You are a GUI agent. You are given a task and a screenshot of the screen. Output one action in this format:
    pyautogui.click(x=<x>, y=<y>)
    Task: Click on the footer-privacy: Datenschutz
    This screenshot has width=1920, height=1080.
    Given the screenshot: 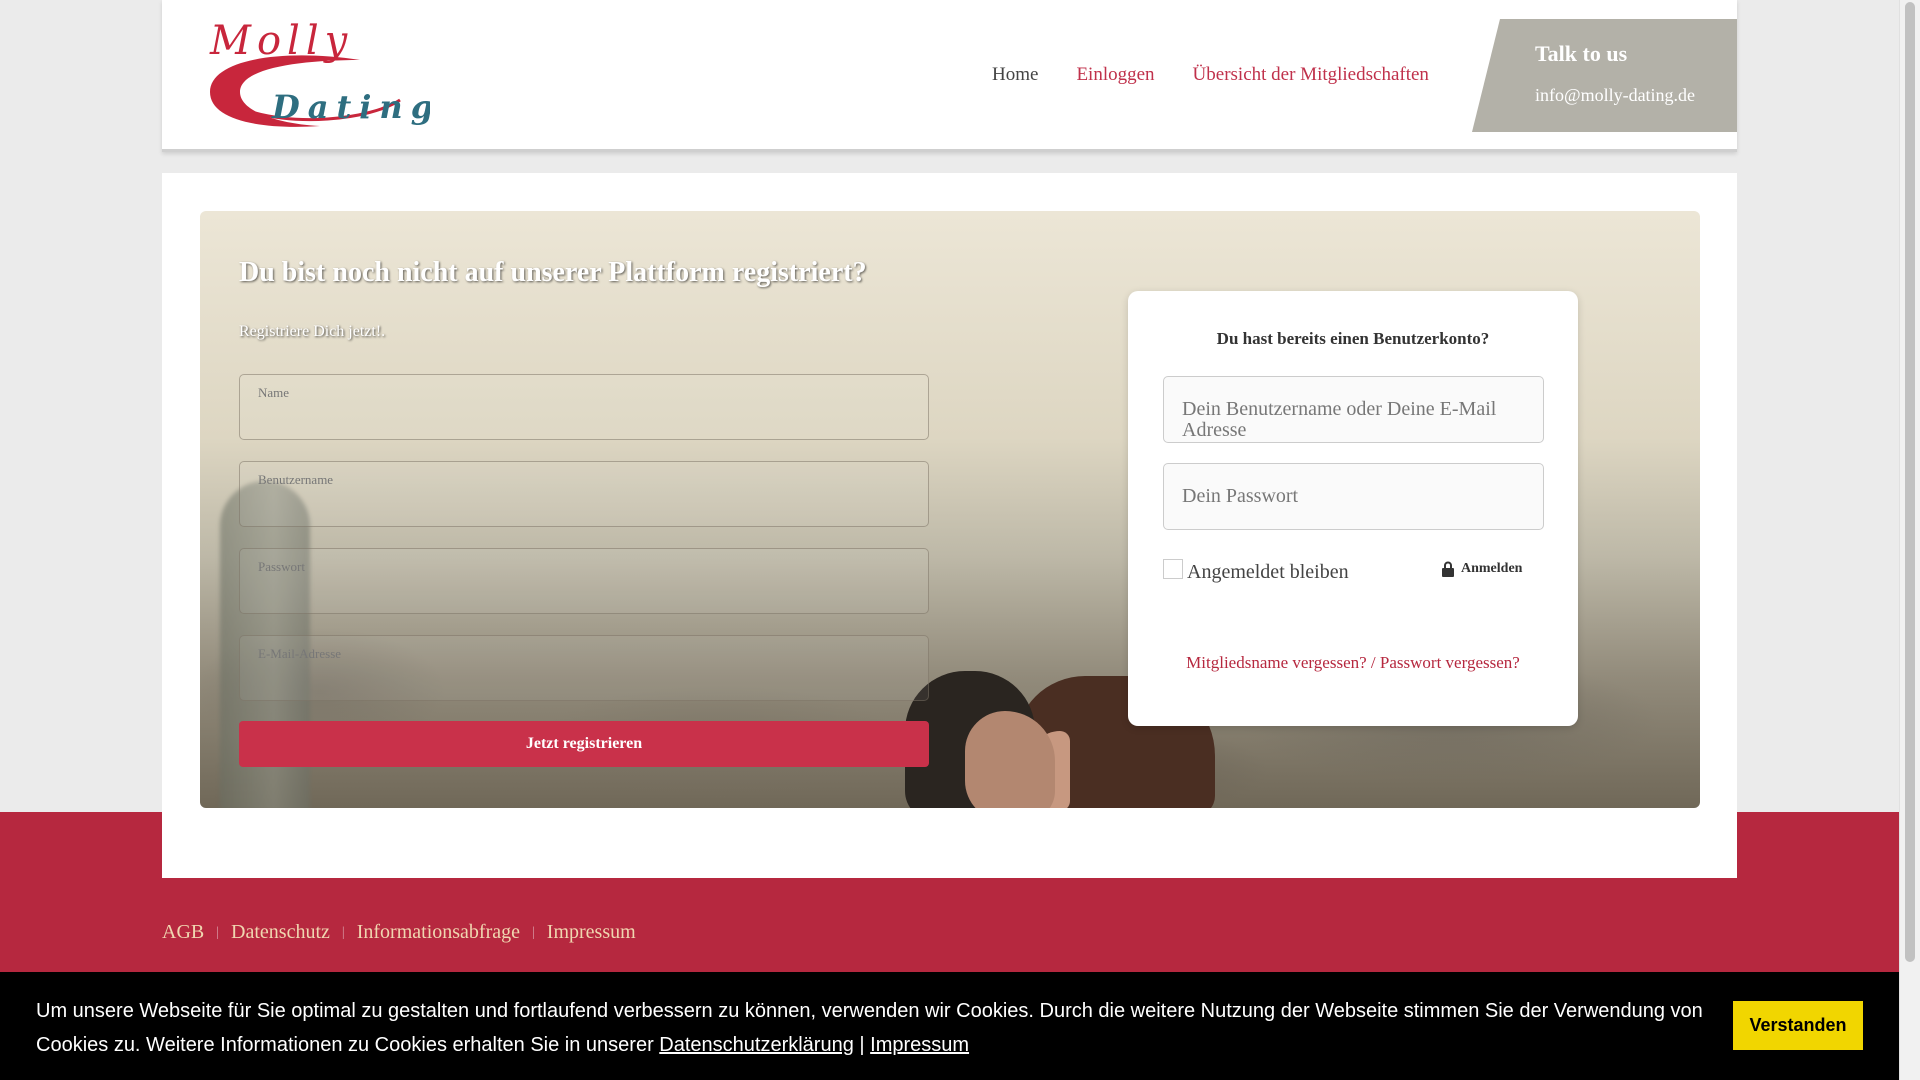 What is the action you would take?
    pyautogui.click(x=280, y=932)
    